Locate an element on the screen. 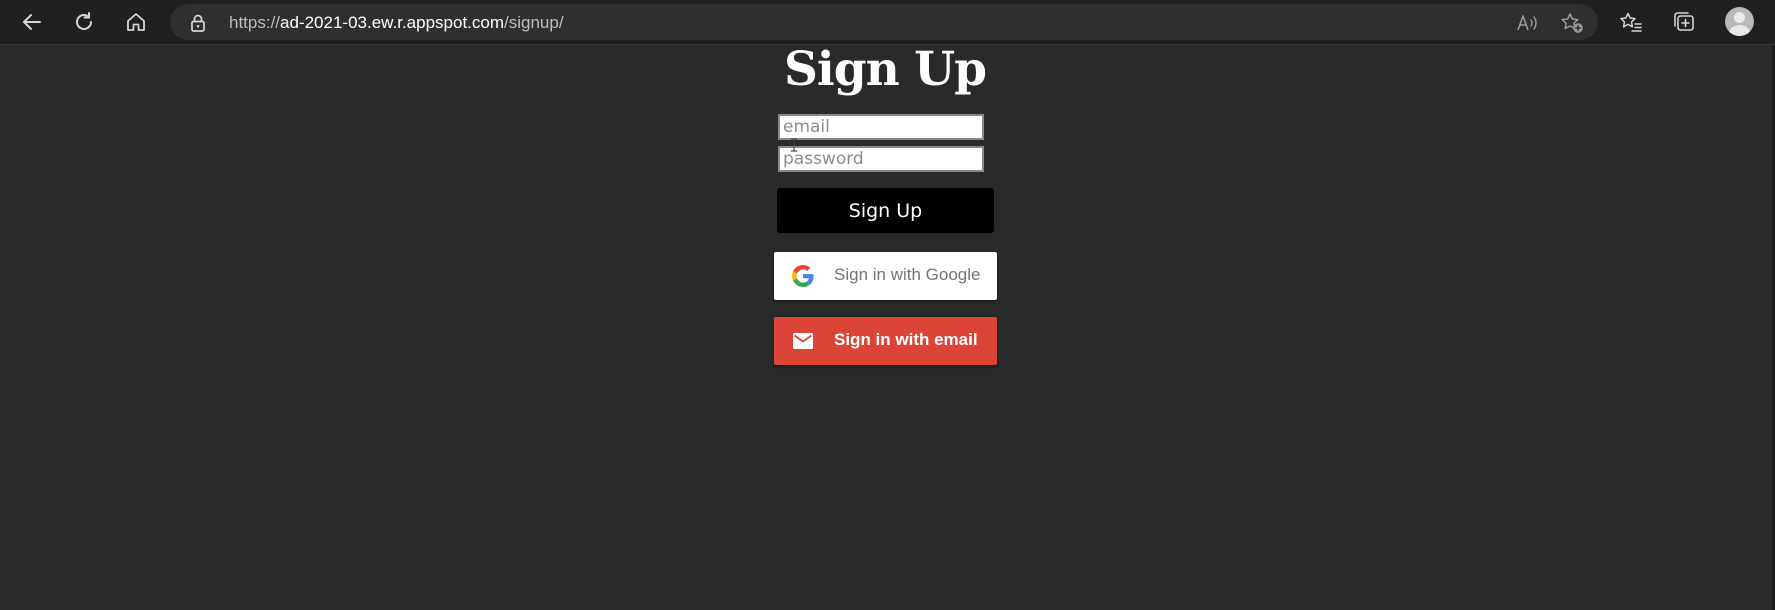 The image size is (1775, 610). url-host: ad-2021-03.ew.r.appspot.com is located at coordinates (392, 22).